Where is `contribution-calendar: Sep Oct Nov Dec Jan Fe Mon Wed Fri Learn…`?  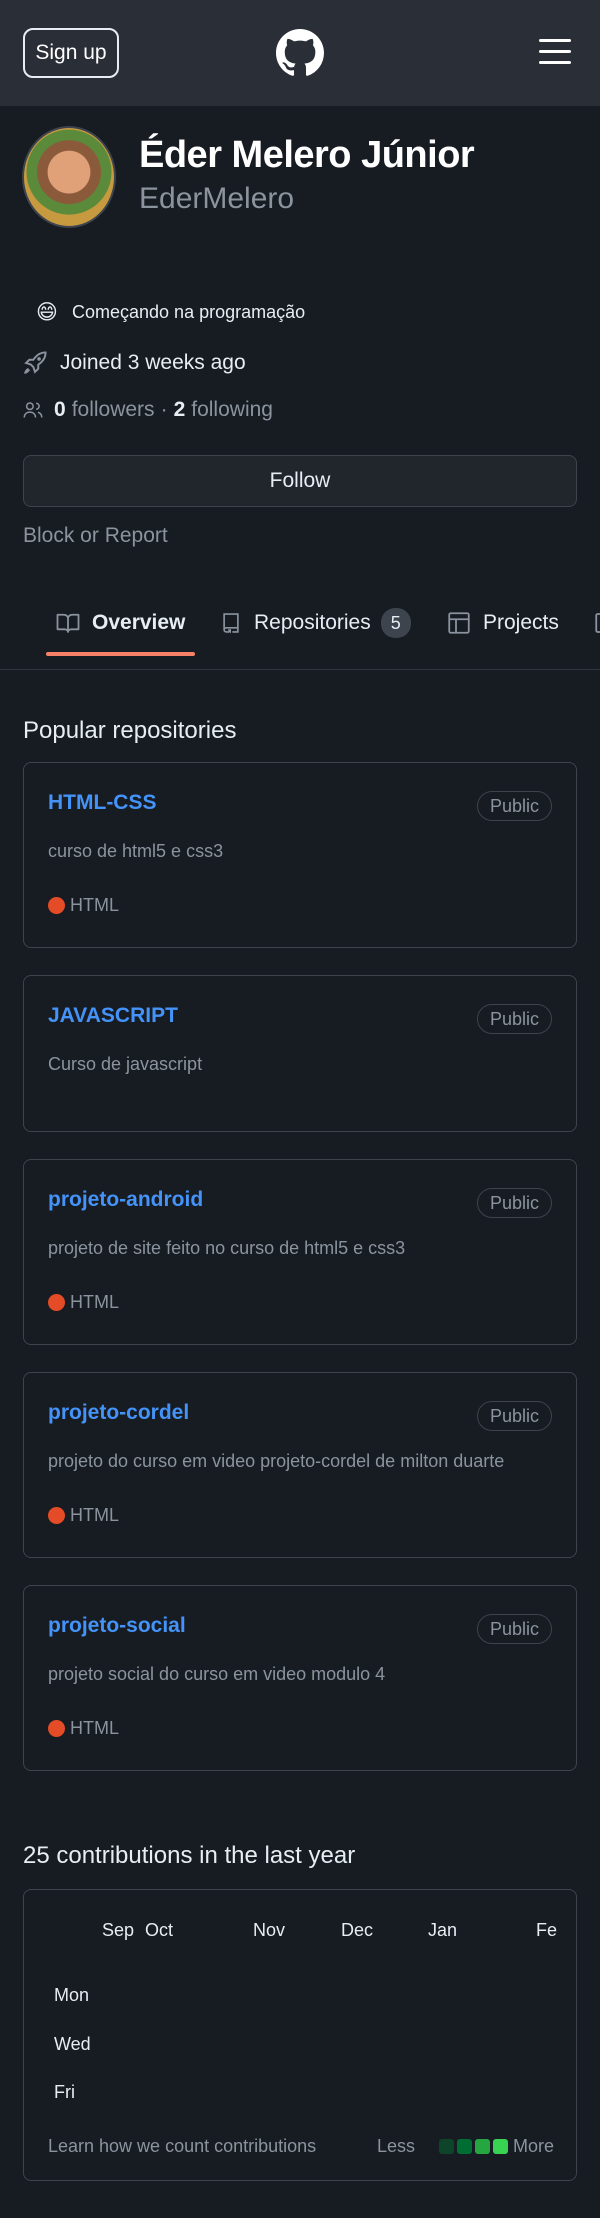 contribution-calendar: Sep Oct Nov Dec Jan Fe Mon Wed Fri Learn… is located at coordinates (300, 2035).